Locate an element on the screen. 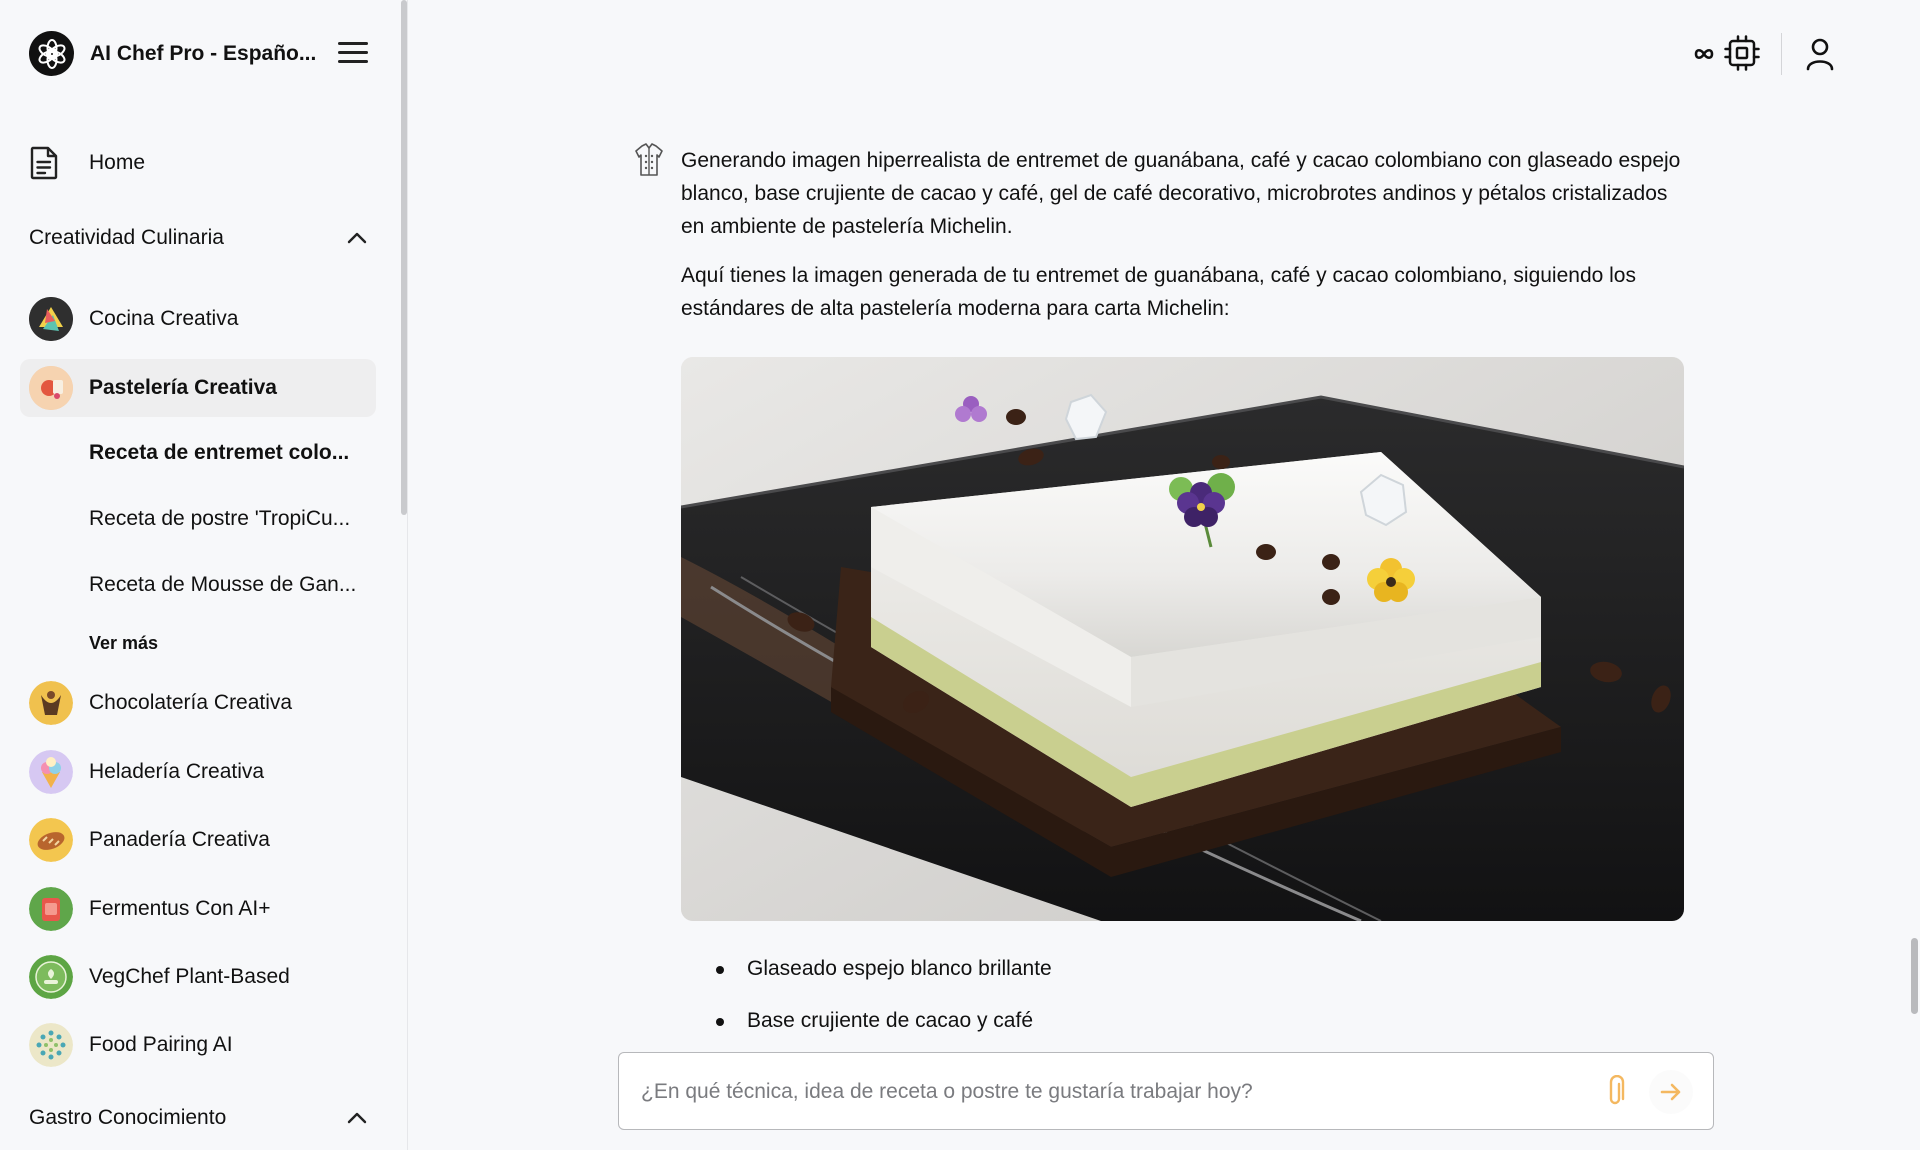 Image resolution: width=1920 pixels, height=1150 pixels. vegchef-avatar-icon is located at coordinates (51, 977).